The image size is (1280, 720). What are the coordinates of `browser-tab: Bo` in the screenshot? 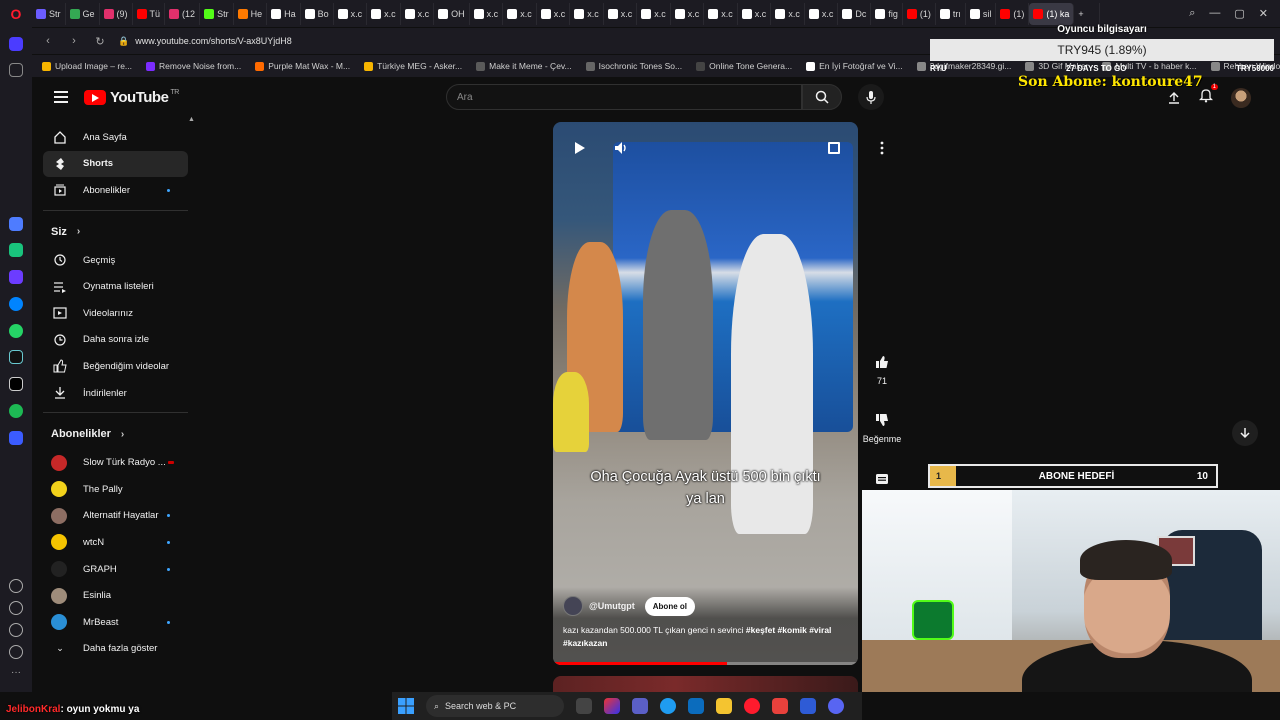 It's located at (317, 13).